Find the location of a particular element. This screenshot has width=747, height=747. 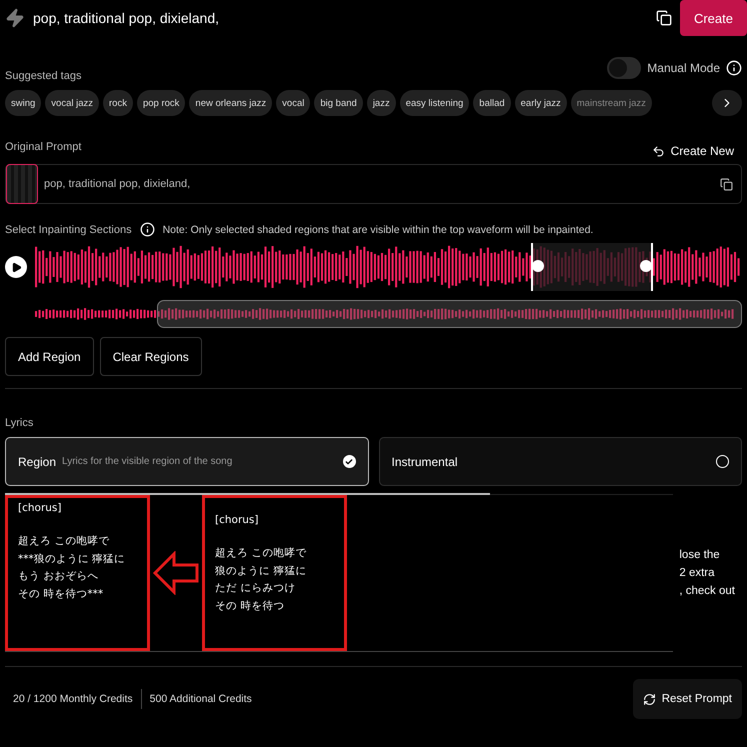

manual-mode-toggle is located at coordinates (624, 68).